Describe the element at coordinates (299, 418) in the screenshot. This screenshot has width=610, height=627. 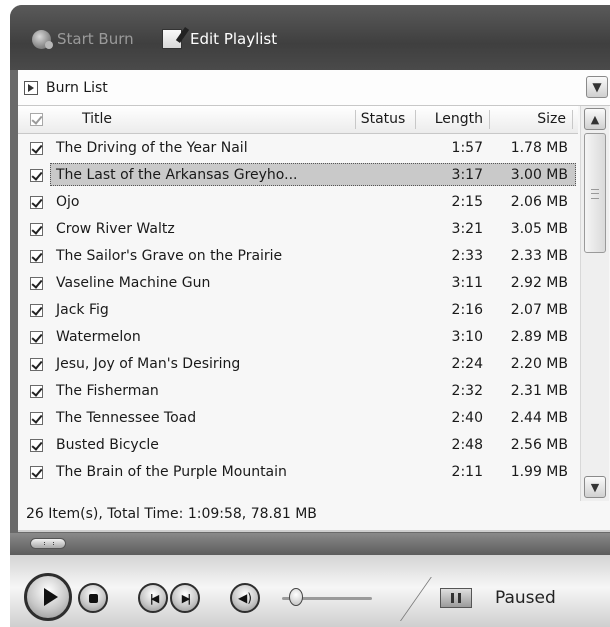
I see `table-row: The Tennessee Toad 2:40 2.44 MB` at that location.